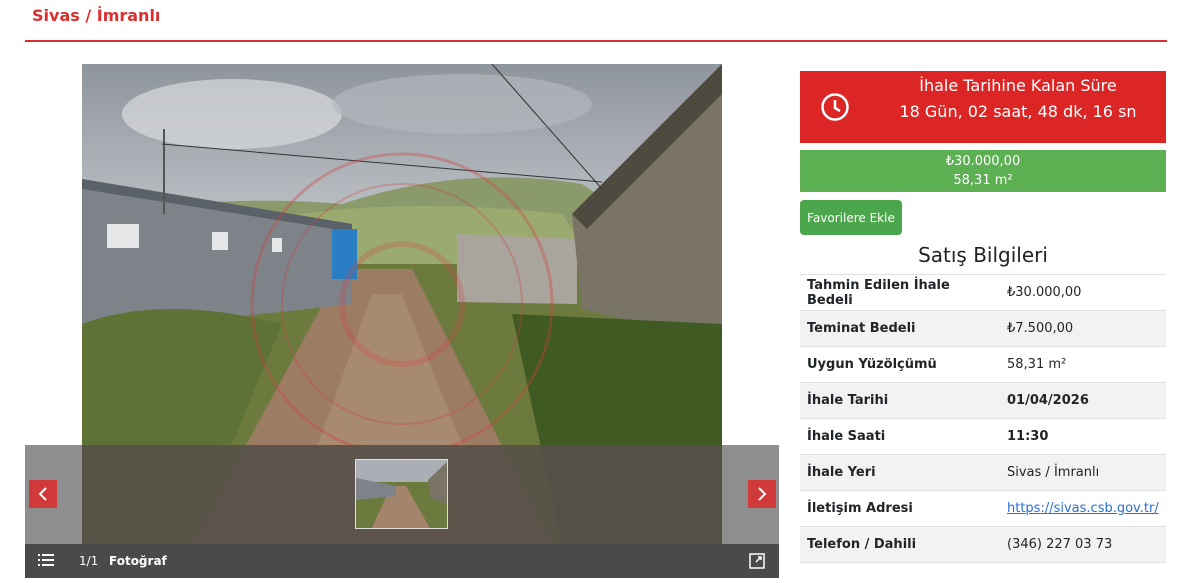 The height and width of the screenshot is (583, 1200). I want to click on table-row: Telefon / Dahili (346) 227 03 73, so click(983, 544).